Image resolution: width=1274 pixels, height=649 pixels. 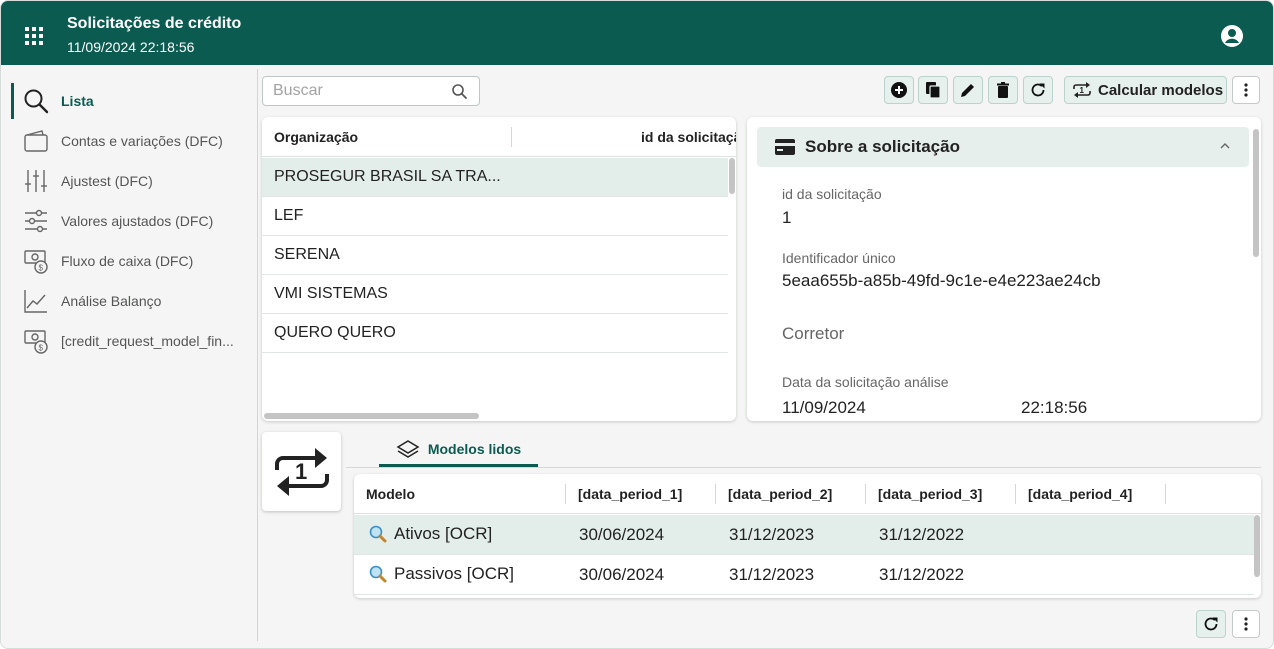 What do you see at coordinates (131, 101) in the screenshot?
I see `sidebar-item-lista: Lista` at bounding box center [131, 101].